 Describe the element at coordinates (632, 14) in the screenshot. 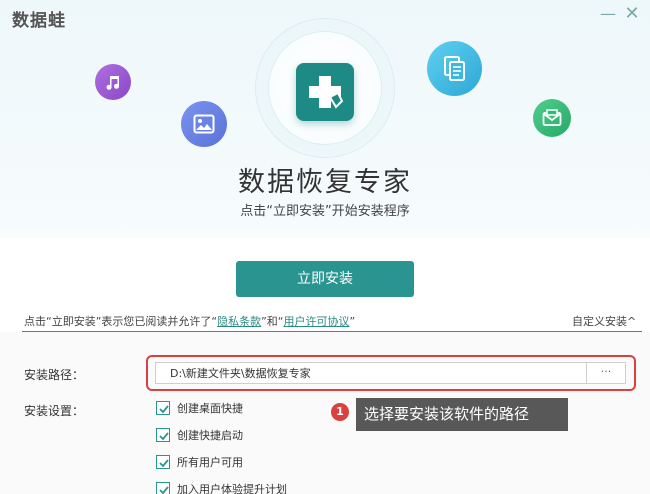

I see `close-button: ✕` at that location.